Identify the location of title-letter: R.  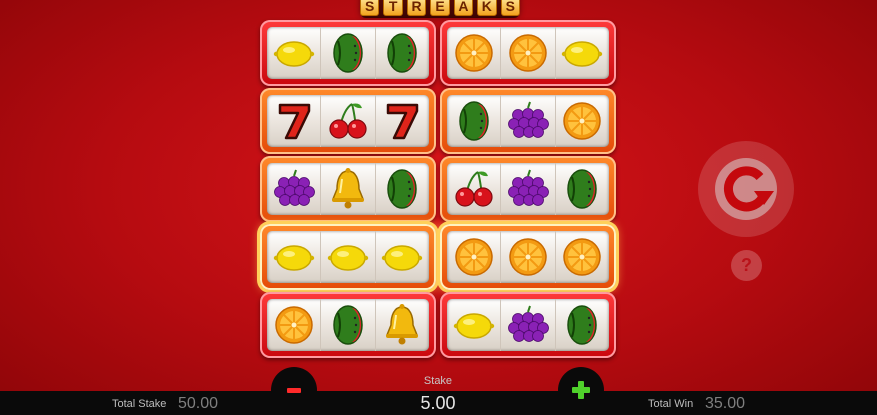
(416, 8).